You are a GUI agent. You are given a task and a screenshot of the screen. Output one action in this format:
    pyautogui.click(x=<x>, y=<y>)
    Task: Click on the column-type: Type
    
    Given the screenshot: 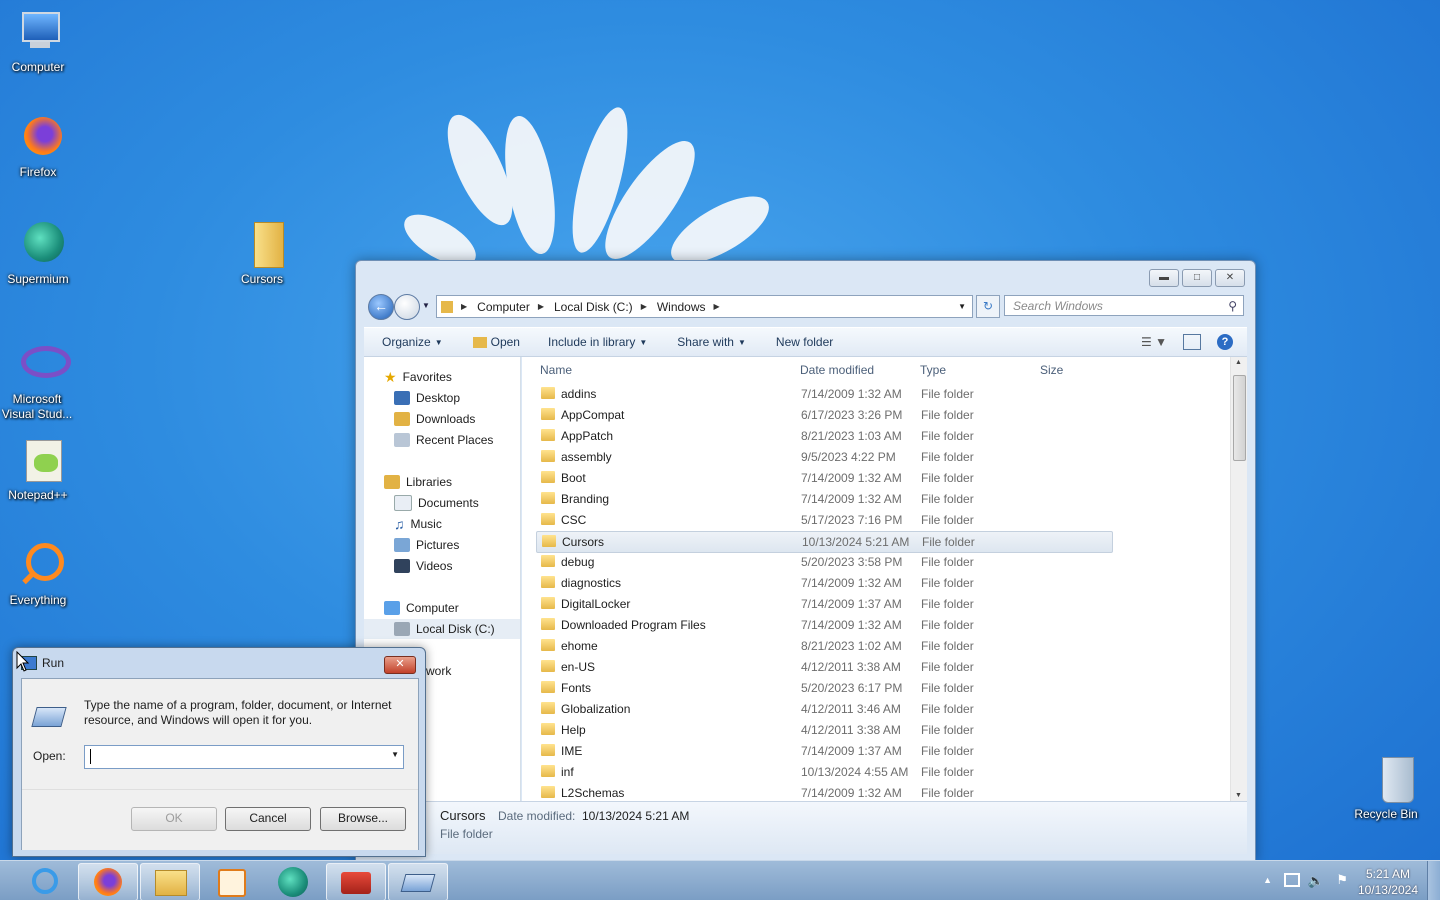 What is the action you would take?
    pyautogui.click(x=933, y=370)
    